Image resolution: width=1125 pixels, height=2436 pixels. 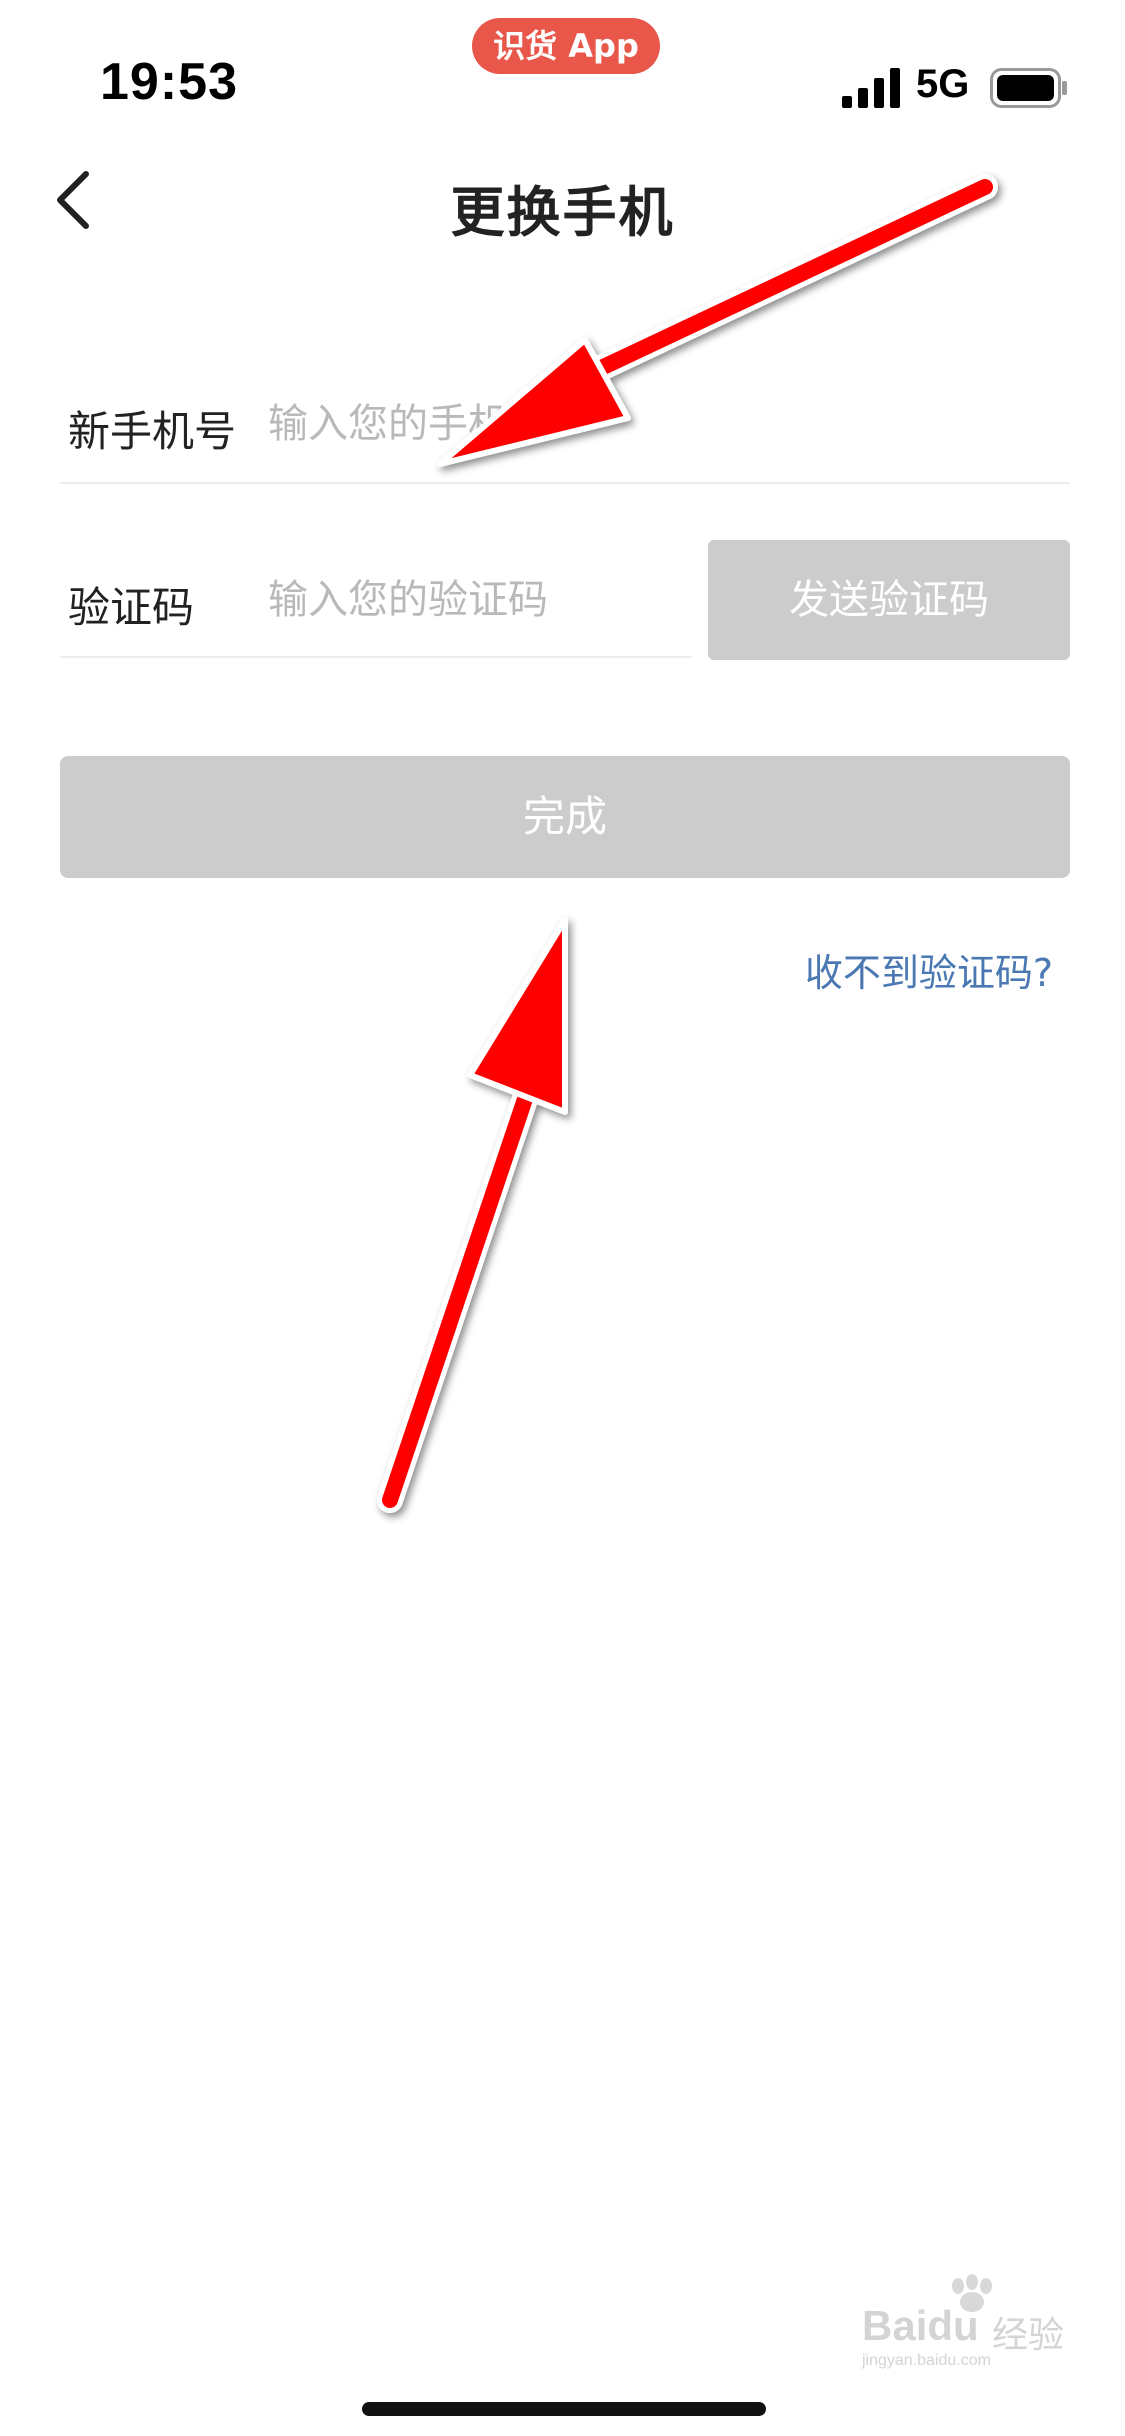 What do you see at coordinates (562, 75) in the screenshot?
I see `status-bar: 19:53 识货 App 5G` at bounding box center [562, 75].